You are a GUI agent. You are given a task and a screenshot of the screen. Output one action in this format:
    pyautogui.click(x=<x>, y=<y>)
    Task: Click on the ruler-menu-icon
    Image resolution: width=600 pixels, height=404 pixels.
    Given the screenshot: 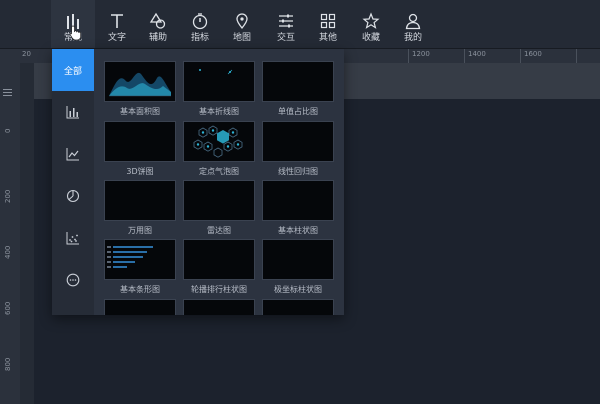 What is the action you would take?
    pyautogui.click(x=7, y=89)
    